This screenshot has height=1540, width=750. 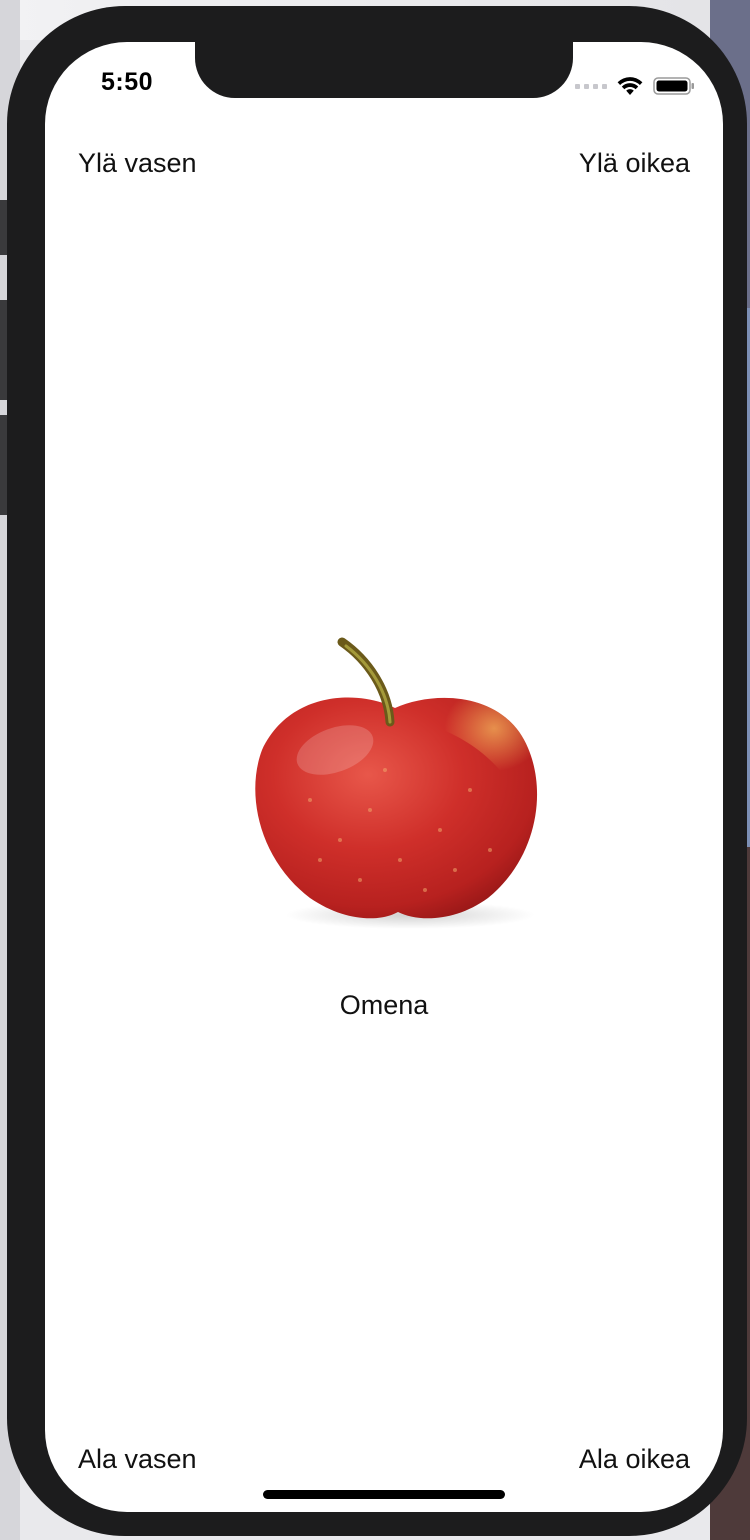 I want to click on status-indicators, so click(x=635, y=86).